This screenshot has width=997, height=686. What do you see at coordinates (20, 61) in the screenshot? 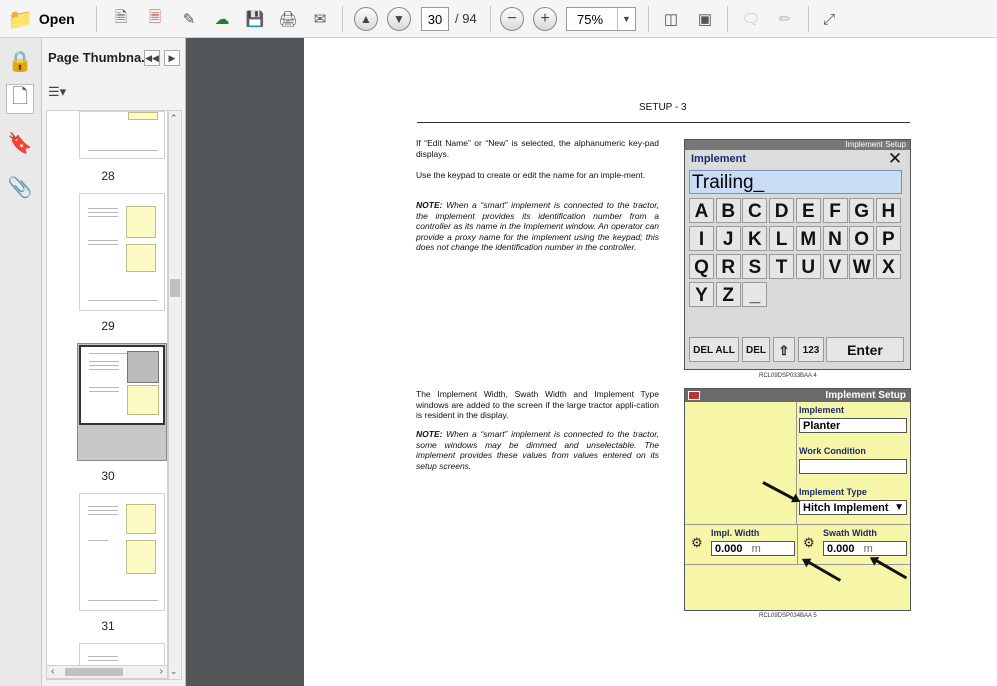
I see `lock-icon: 🔒` at bounding box center [20, 61].